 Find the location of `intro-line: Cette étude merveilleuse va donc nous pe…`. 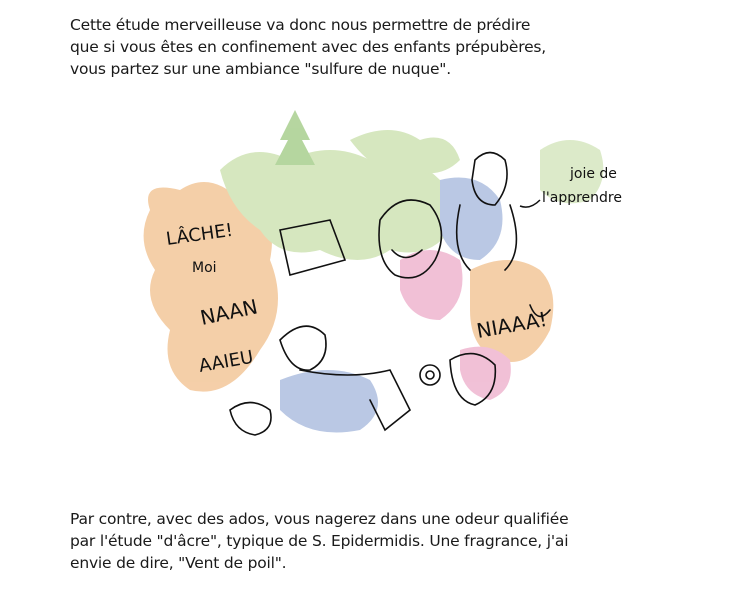

intro-line: Cette étude merveilleuse va donc nous pe… is located at coordinates (300, 25).